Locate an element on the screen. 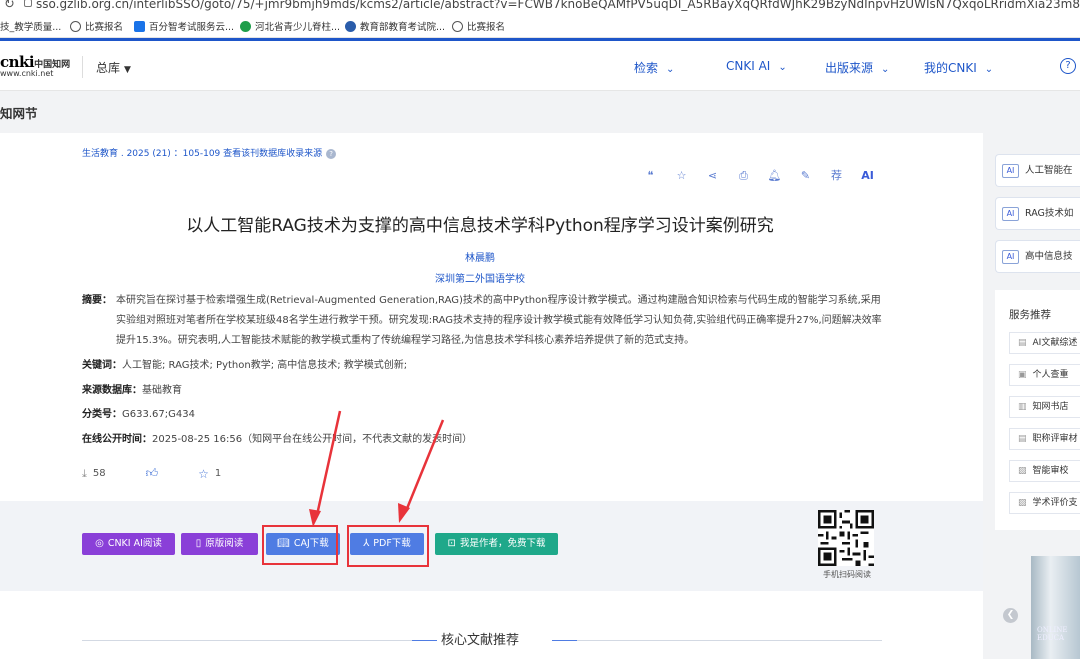  article-stats: ⤓ 58 👍︎ ☆ 1 is located at coordinates (171, 473).